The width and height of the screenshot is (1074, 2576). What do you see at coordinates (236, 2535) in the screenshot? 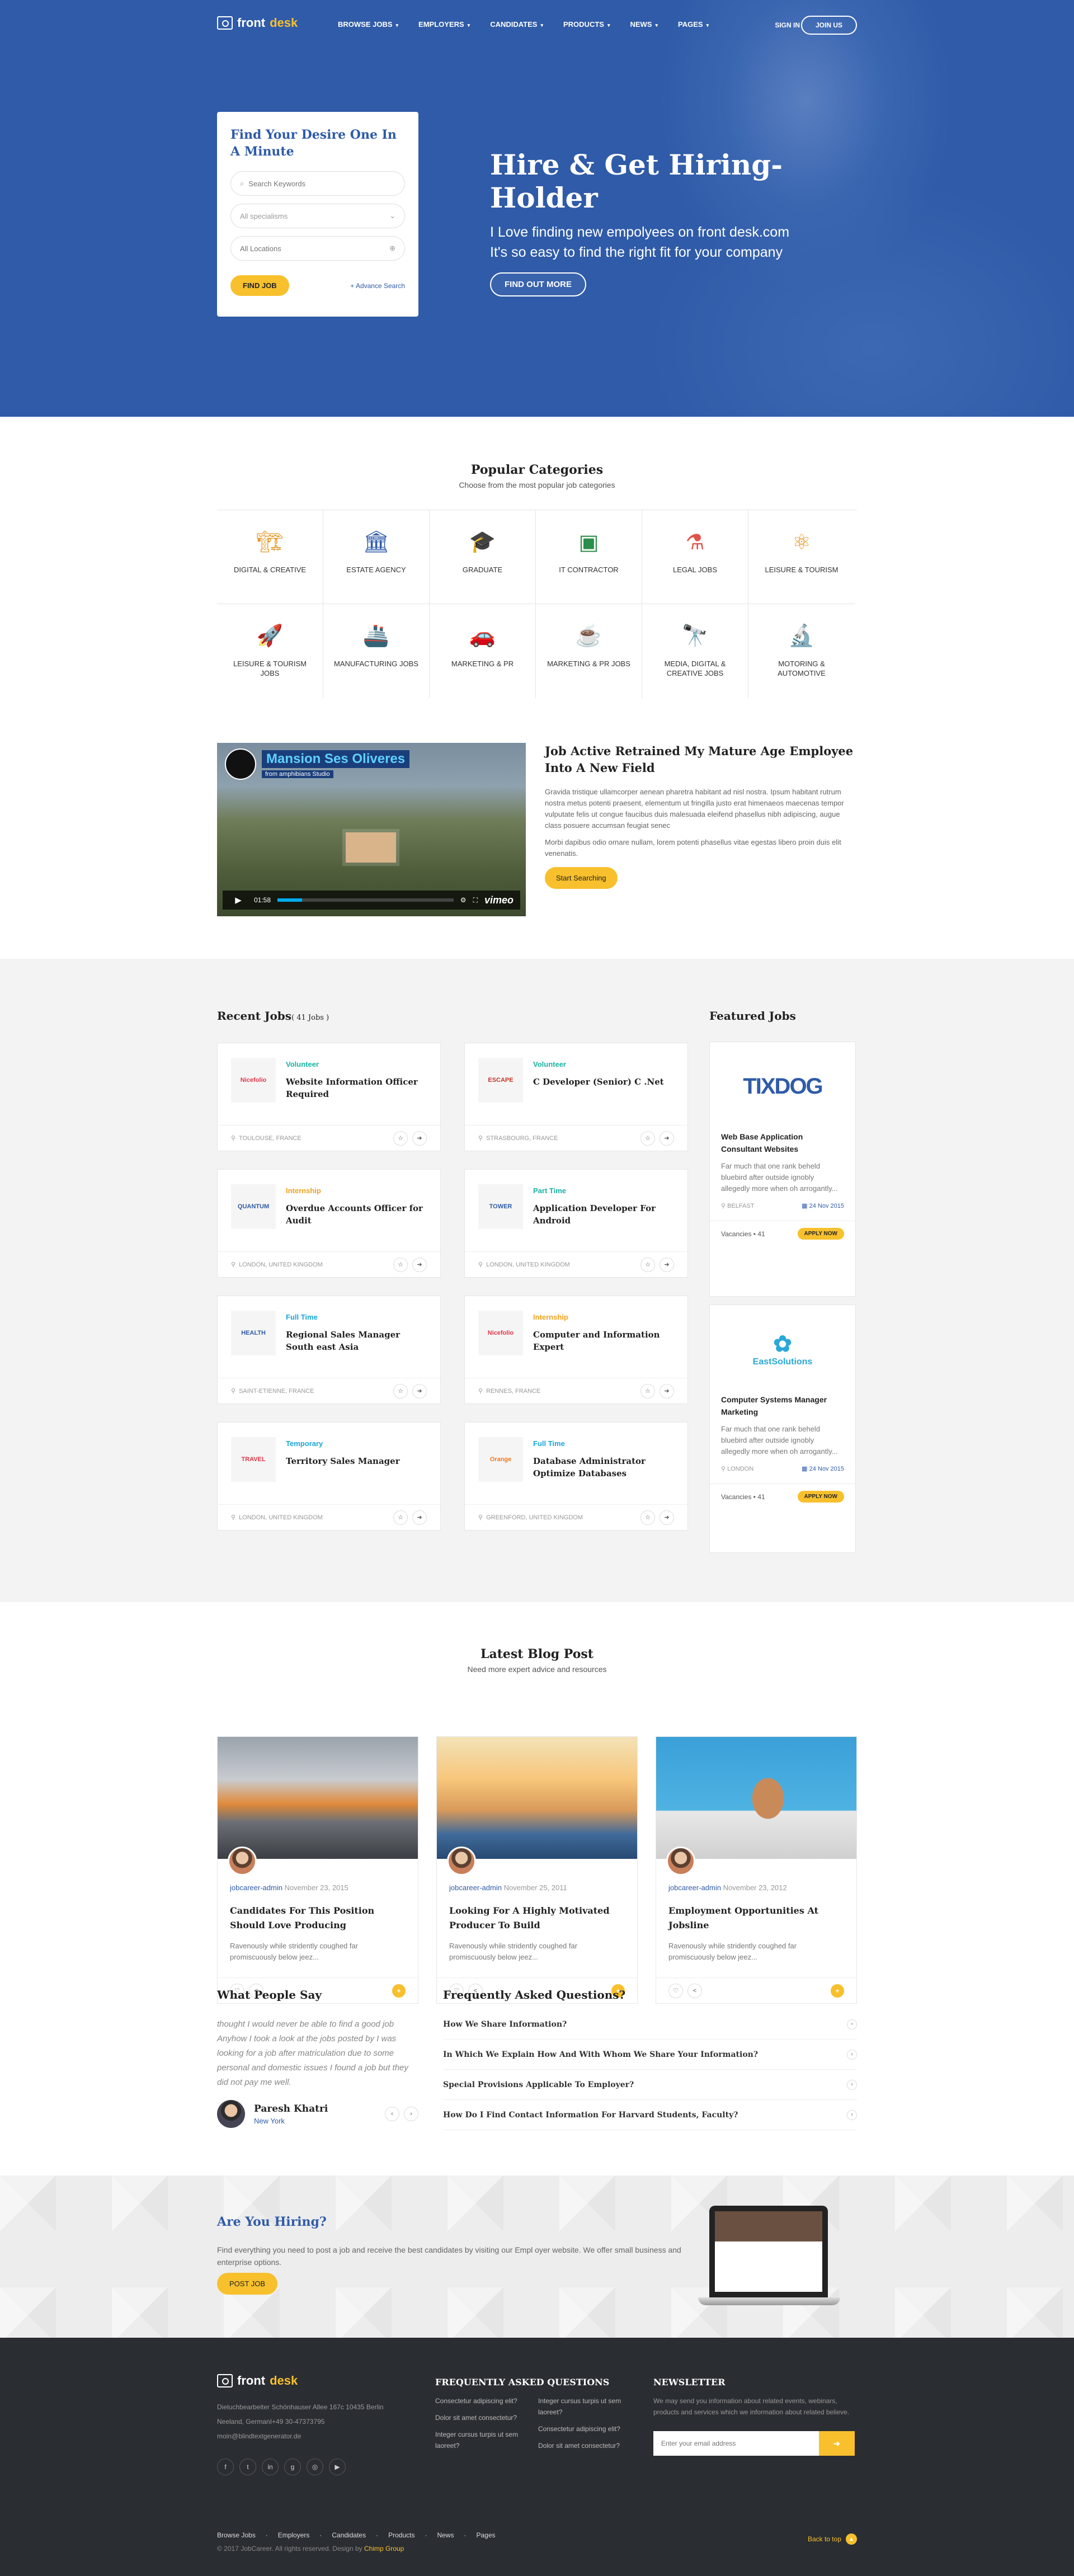
I see `footer-link-browse-jobs: Browse Jobs` at bounding box center [236, 2535].